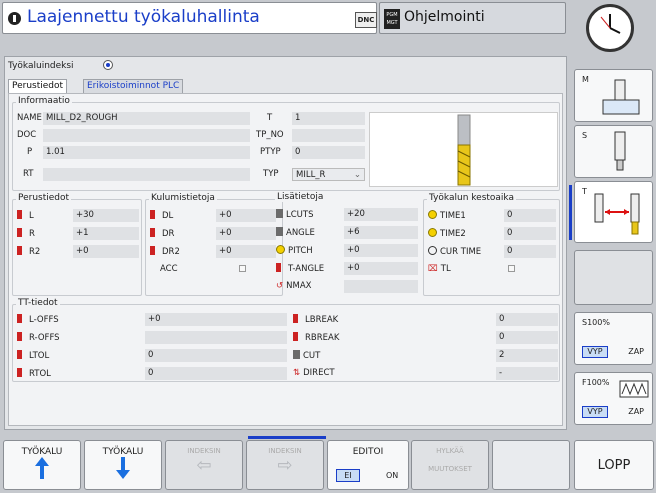  What do you see at coordinates (216, 319) in the screenshot?
I see `l-offs-field: +0` at bounding box center [216, 319].